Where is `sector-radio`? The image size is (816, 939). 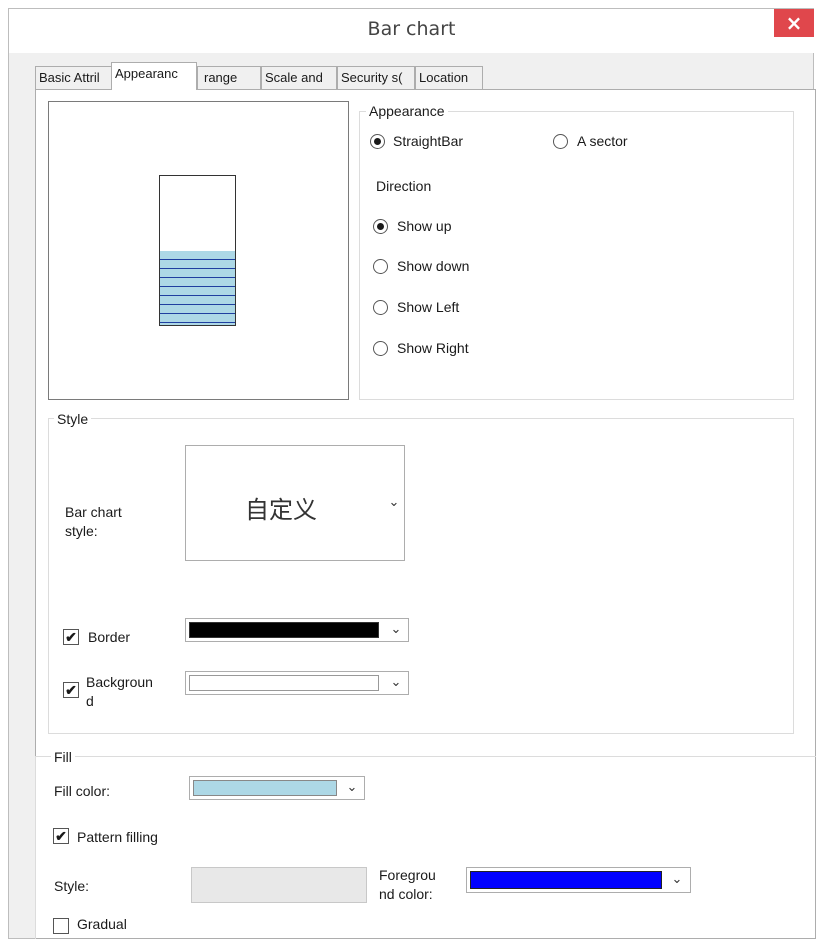
sector-radio is located at coordinates (560, 141).